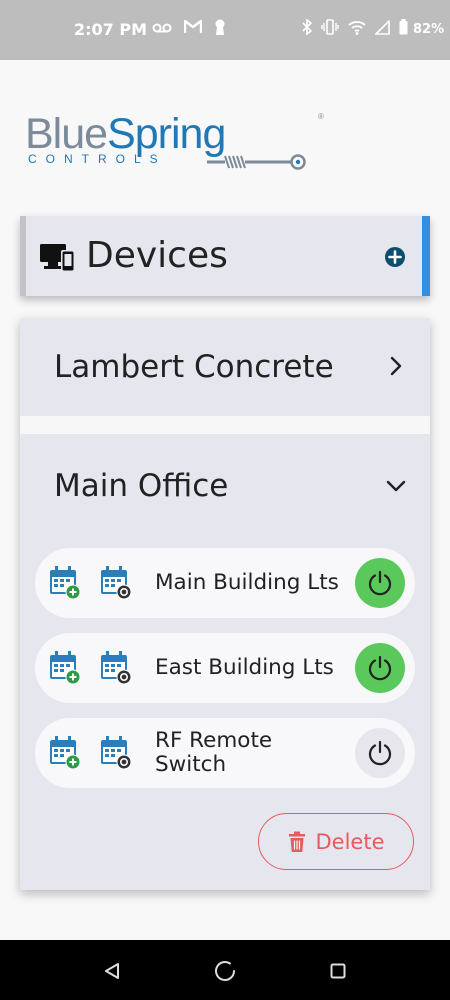 This screenshot has height=1000, width=450. I want to click on status-time: 2:07 PM, so click(111, 29).